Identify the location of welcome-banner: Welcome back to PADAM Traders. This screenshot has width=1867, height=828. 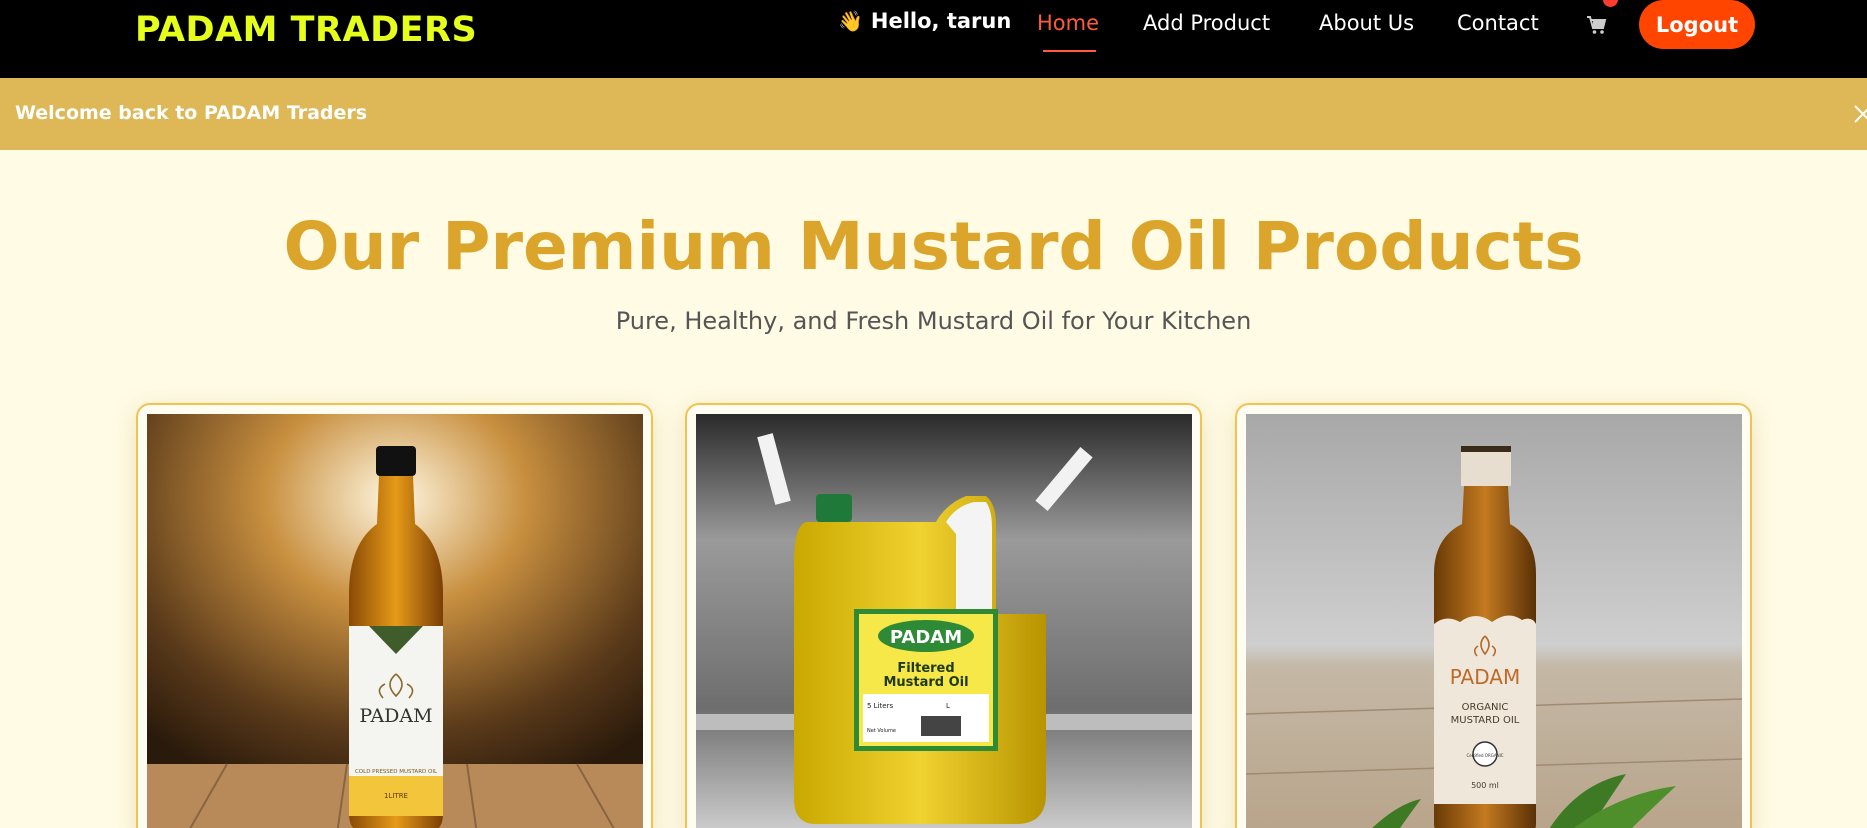
(933, 114).